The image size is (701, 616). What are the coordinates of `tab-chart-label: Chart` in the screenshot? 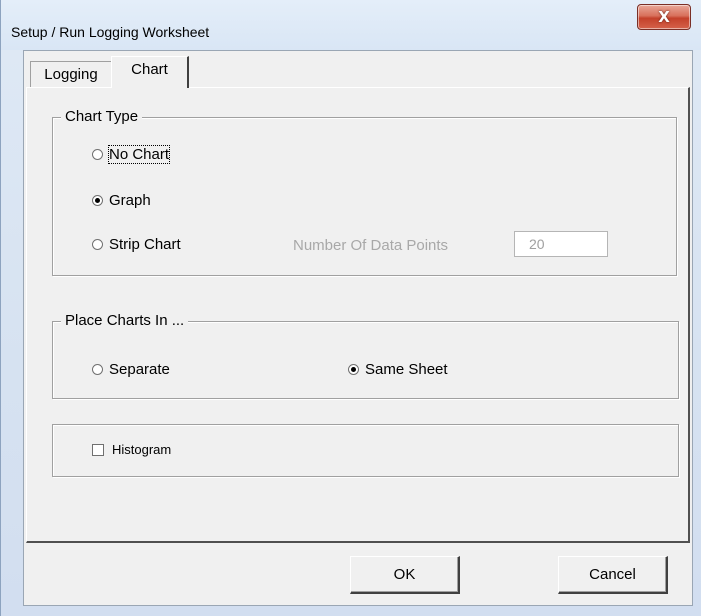 It's located at (149, 69).